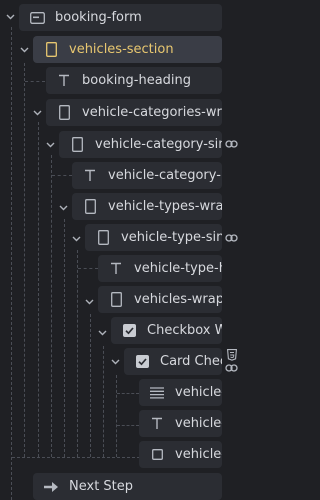  What do you see at coordinates (171, 237) in the screenshot?
I see `node-label: vehicle-type-single-w` at bounding box center [171, 237].